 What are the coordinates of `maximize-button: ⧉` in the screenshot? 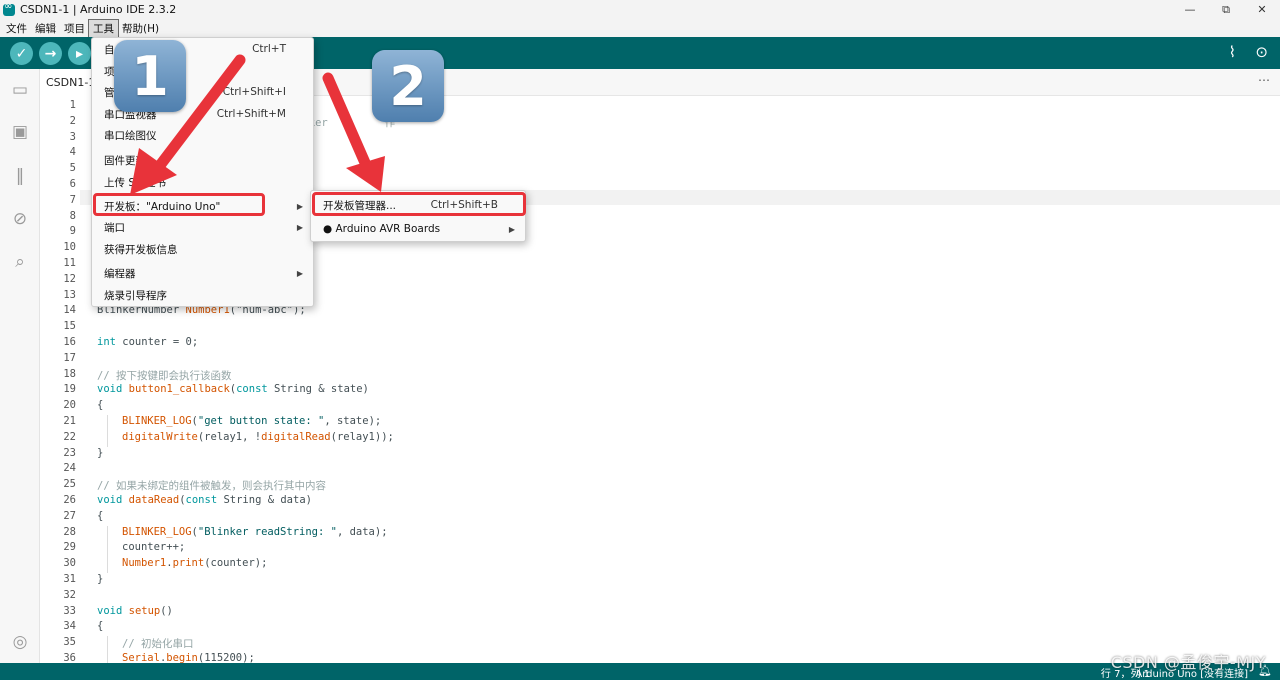 It's located at (1226, 9).